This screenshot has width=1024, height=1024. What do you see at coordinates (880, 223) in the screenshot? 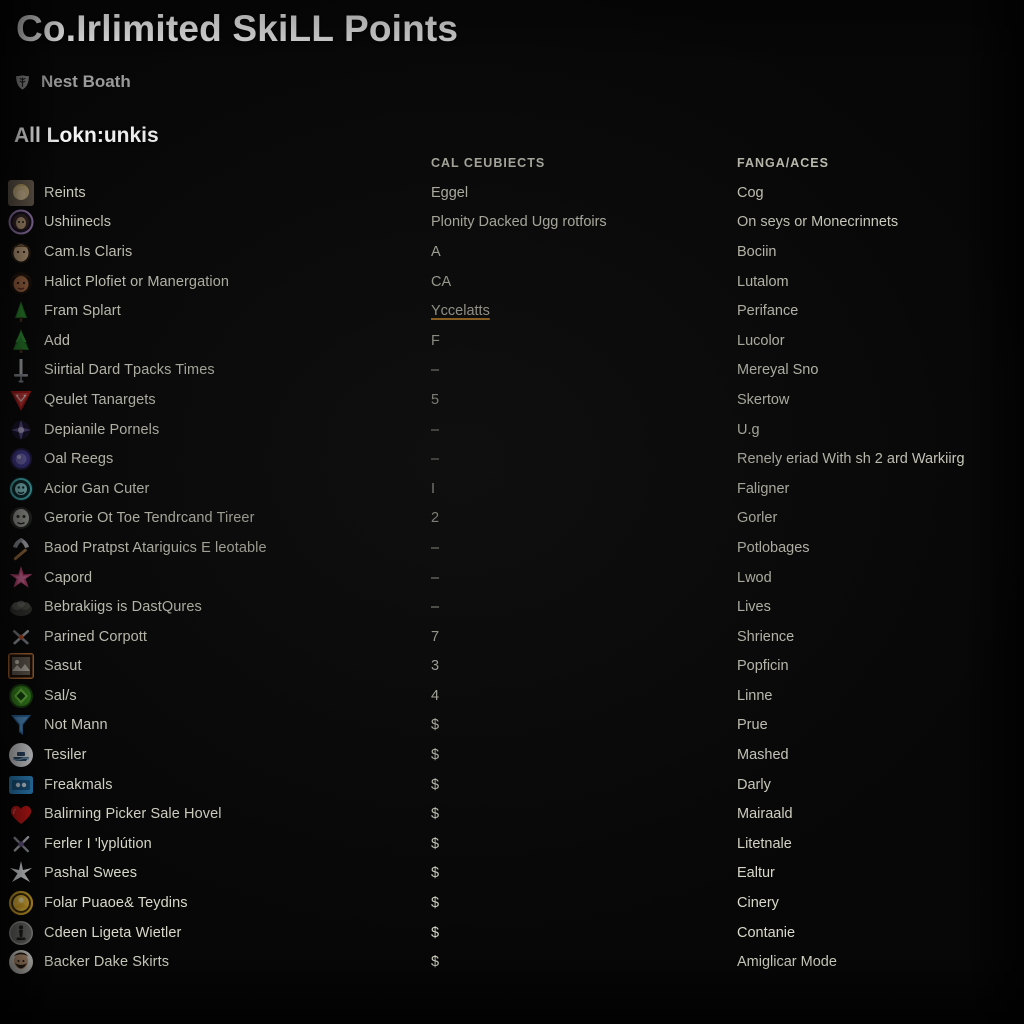
I see `row-right-cell: On seys or Monecrinnets` at bounding box center [880, 223].